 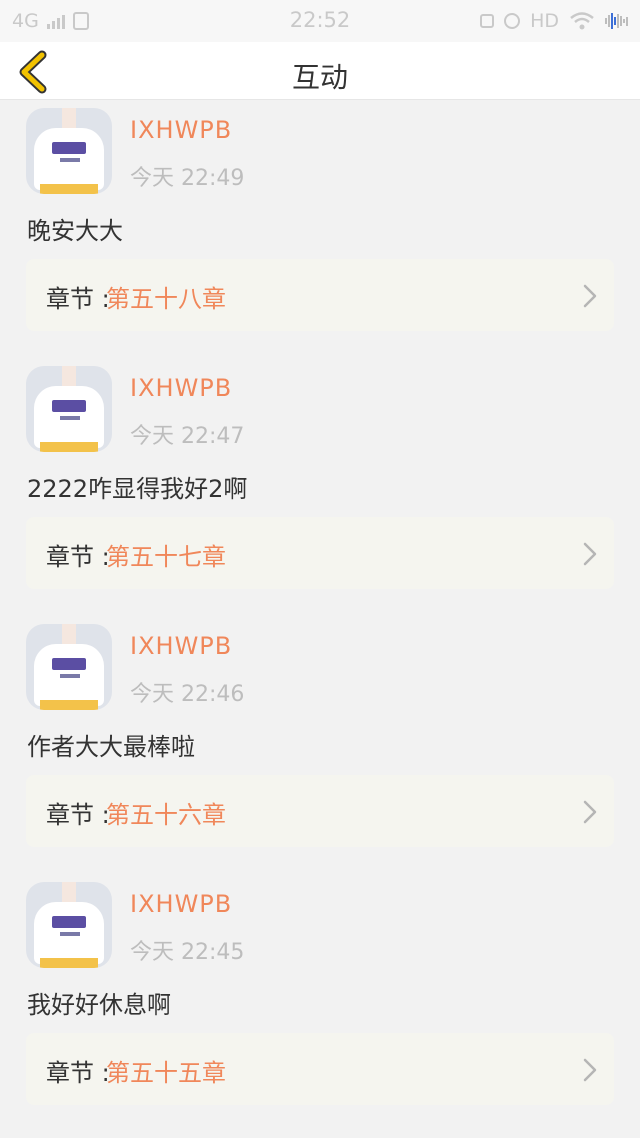 I want to click on comment-time: 今天 22:45, so click(x=187, y=952).